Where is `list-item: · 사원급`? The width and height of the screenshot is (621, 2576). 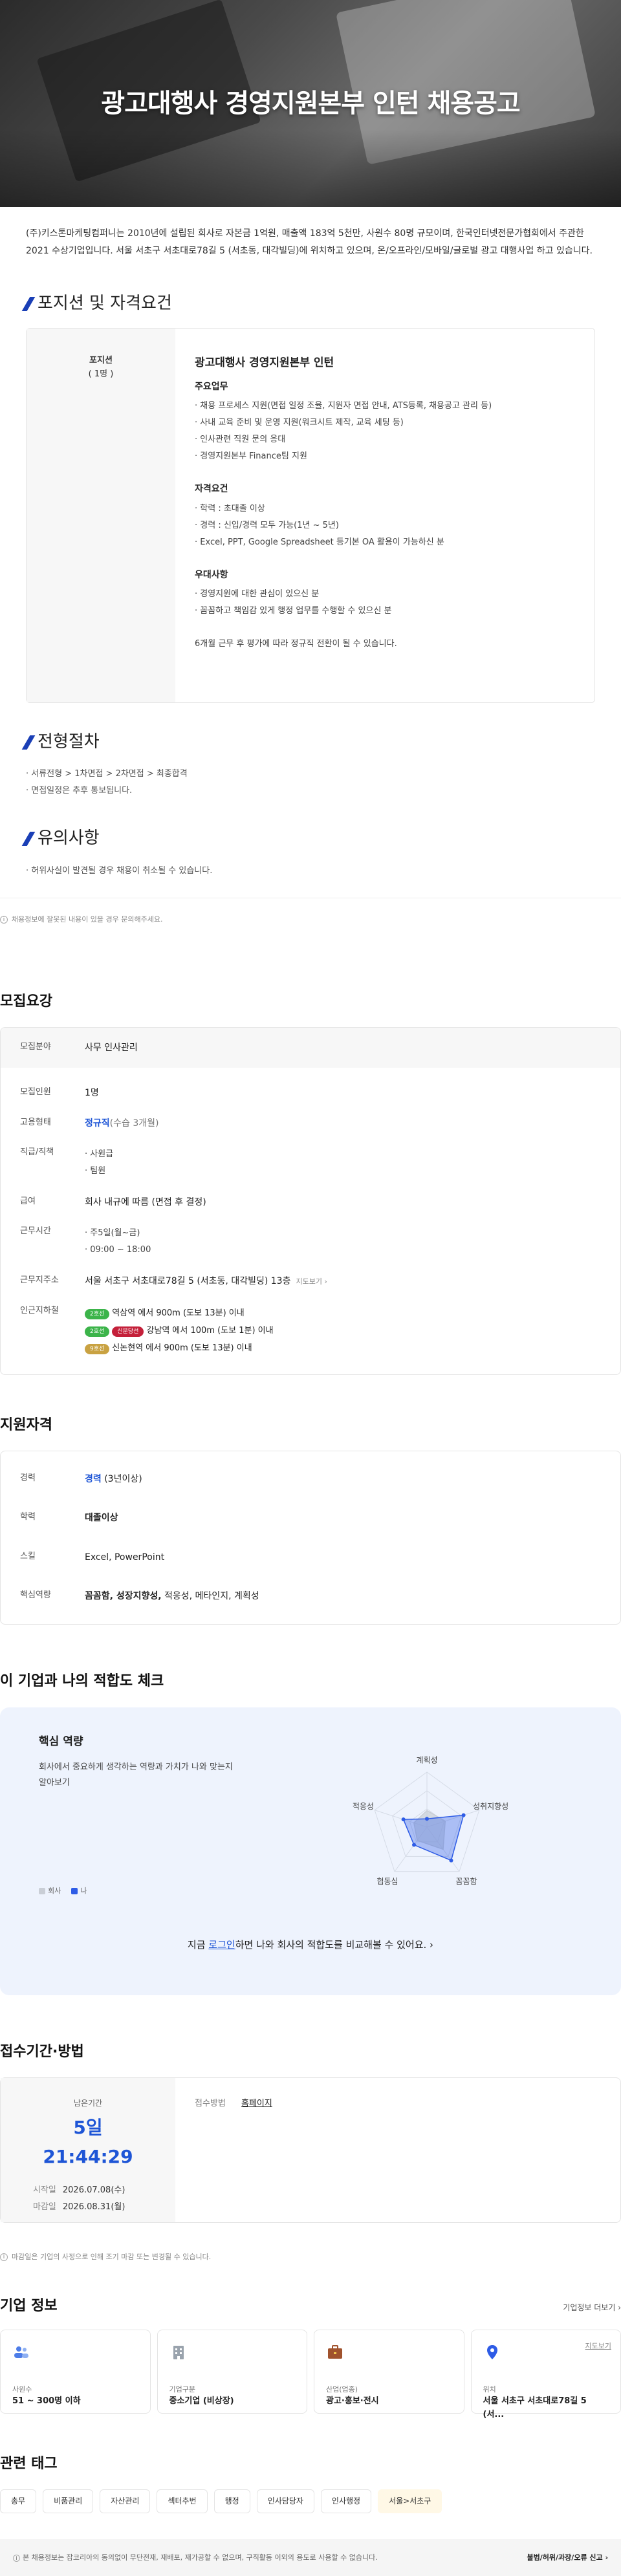
list-item: · 사원급 is located at coordinates (343, 1154).